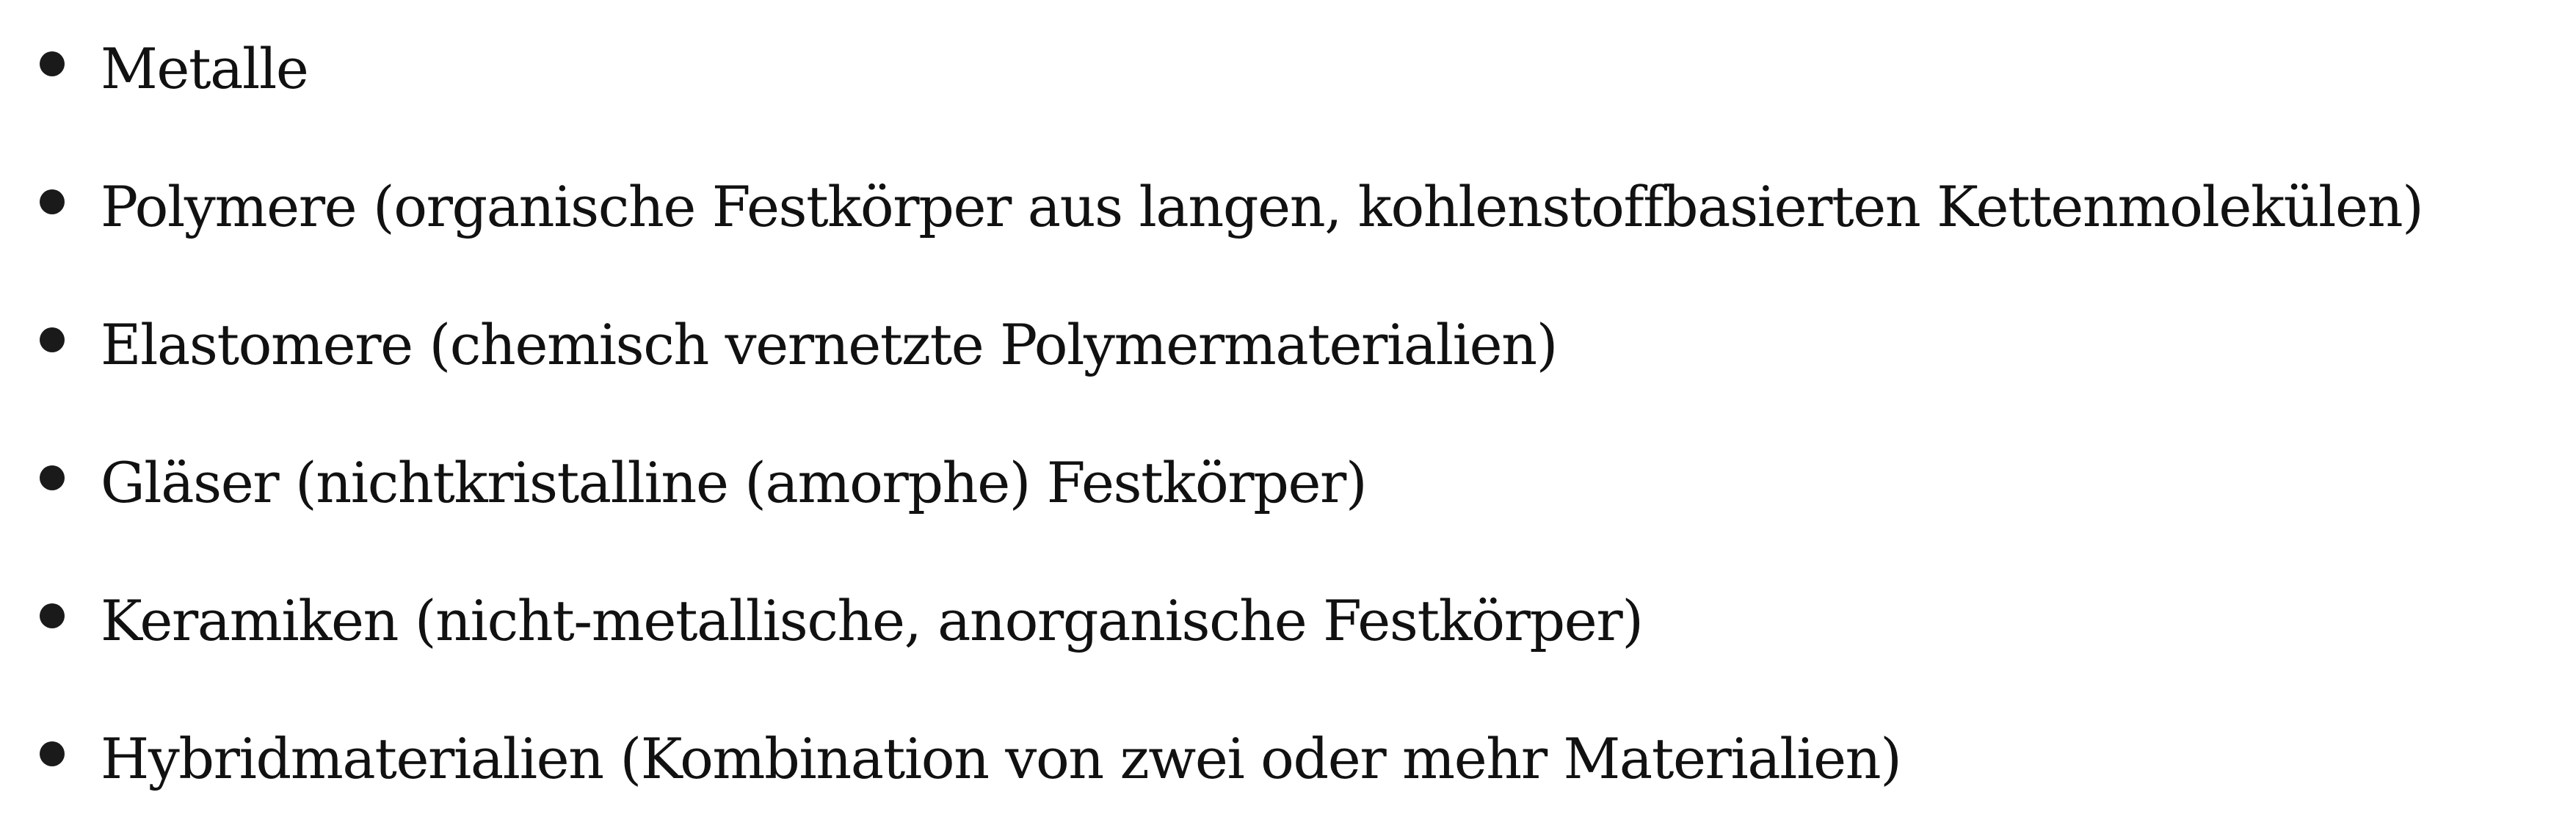  What do you see at coordinates (205, 69) in the screenshot?
I see `list-item-text: Metalle` at bounding box center [205, 69].